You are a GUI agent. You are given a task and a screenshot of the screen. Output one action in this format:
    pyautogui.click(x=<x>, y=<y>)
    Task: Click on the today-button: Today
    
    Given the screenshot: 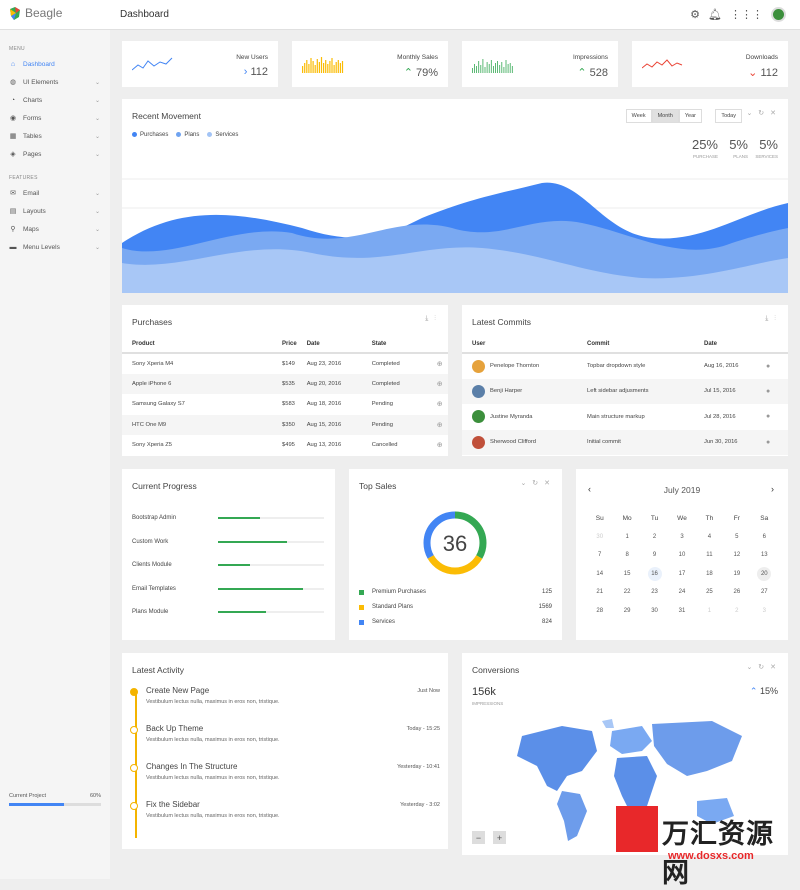 What is the action you would take?
    pyautogui.click(x=728, y=116)
    